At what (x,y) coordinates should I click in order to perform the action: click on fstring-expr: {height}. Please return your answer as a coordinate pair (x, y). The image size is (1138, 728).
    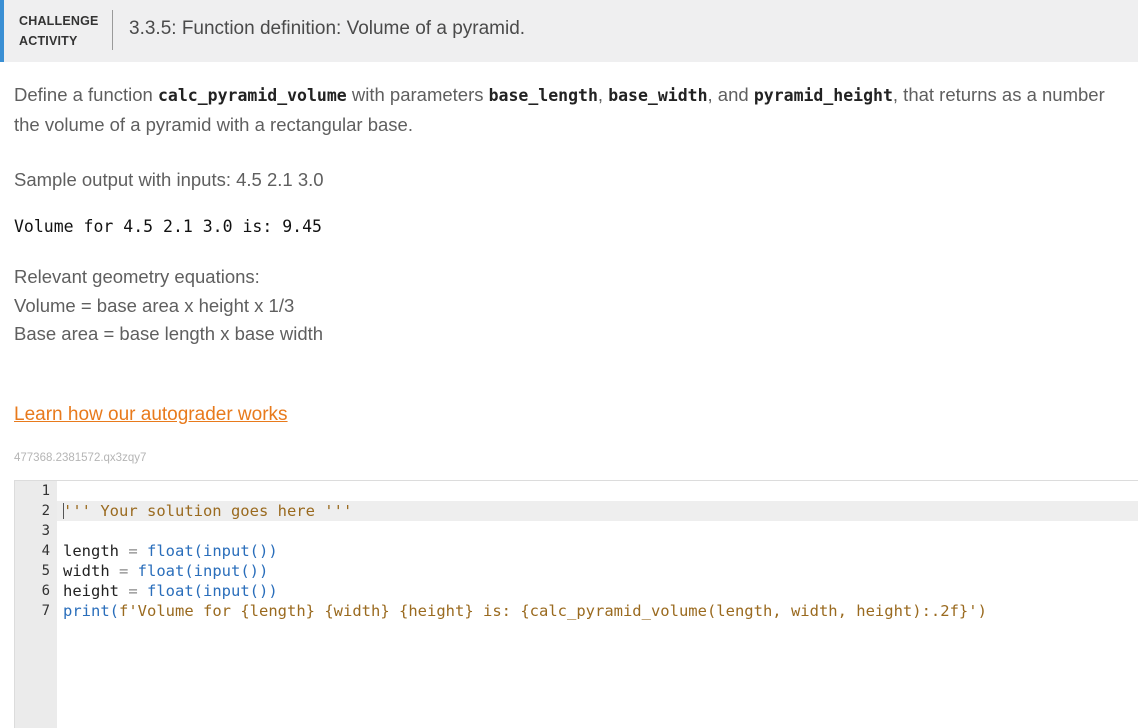
    Looking at the image, I should click on (436, 611).